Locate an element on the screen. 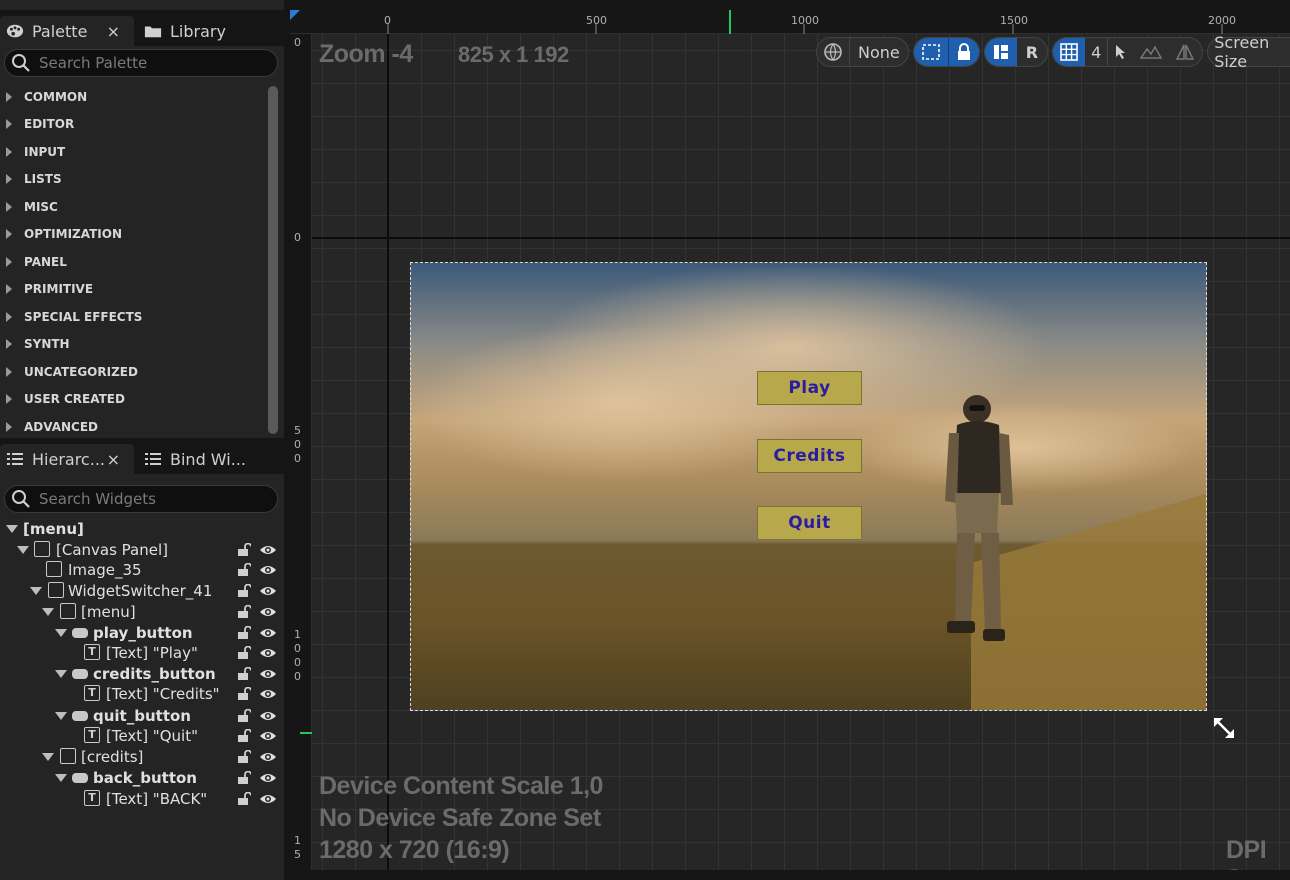 The image size is (1290, 880). search-icon is located at coordinates (21, 499).